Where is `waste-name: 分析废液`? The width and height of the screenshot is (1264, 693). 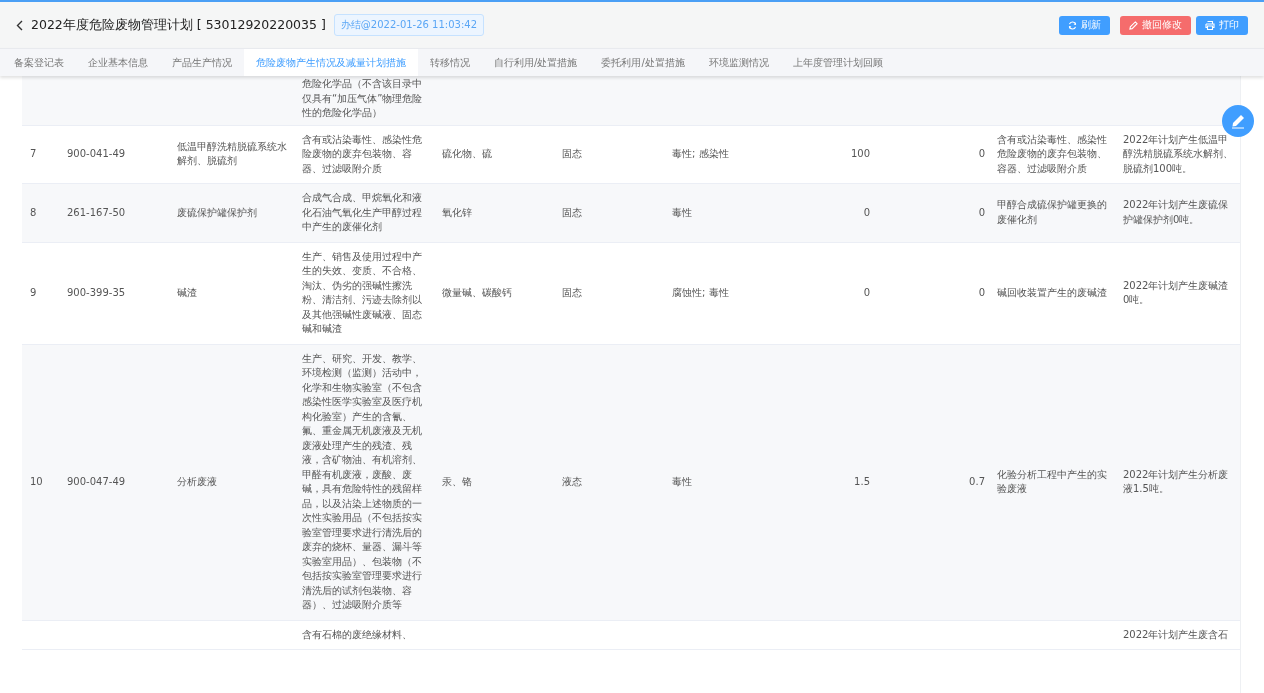 waste-name: 分析废液 is located at coordinates (197, 481).